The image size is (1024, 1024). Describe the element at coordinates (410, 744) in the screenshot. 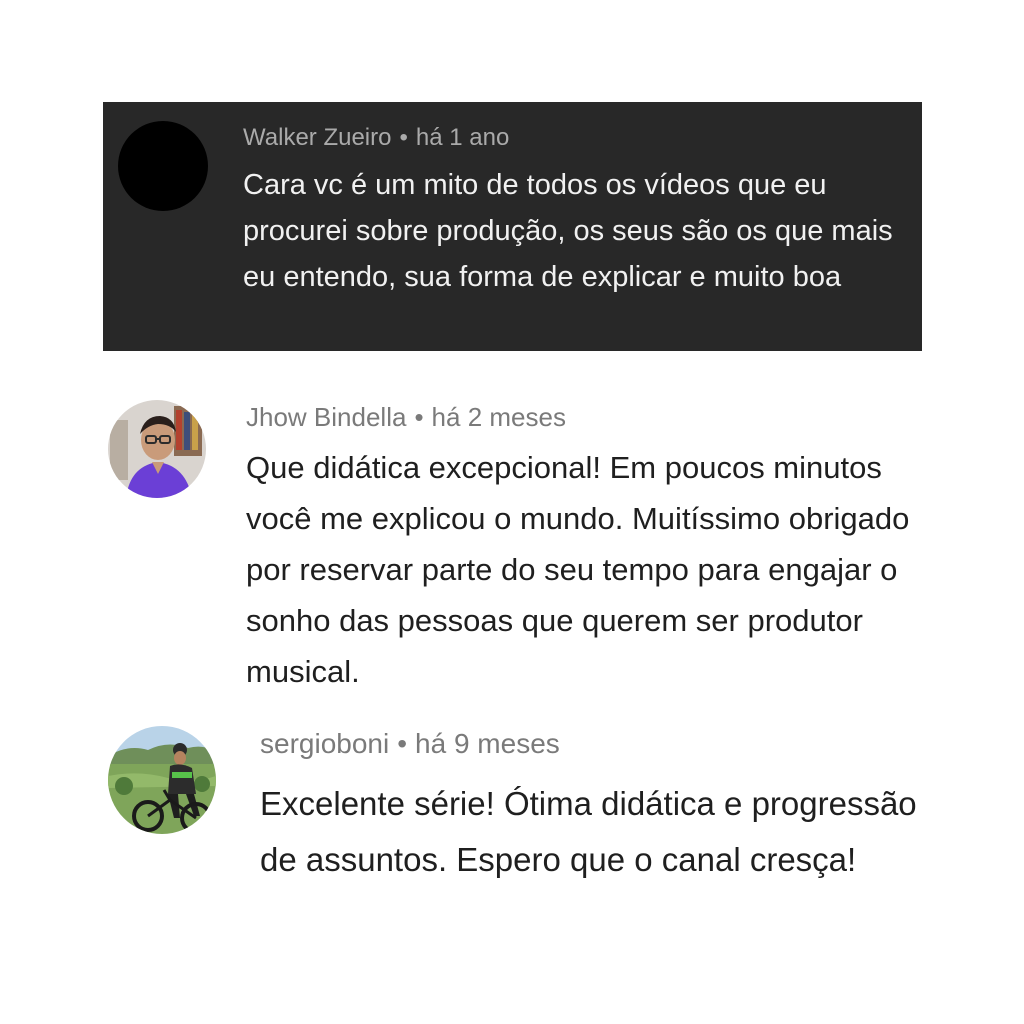

I see `comment-meta: sergioboni • há 9 meses` at that location.